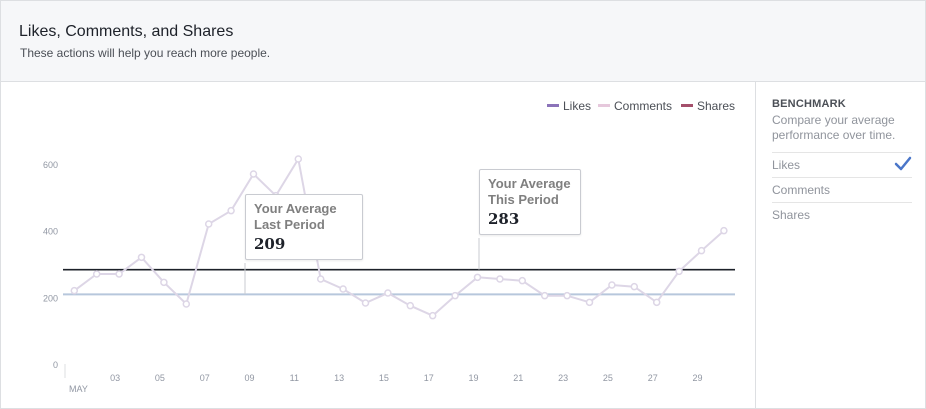 The width and height of the screenshot is (926, 409). Describe the element at coordinates (801, 190) in the screenshot. I see `benchmark-option-label: Comments` at that location.